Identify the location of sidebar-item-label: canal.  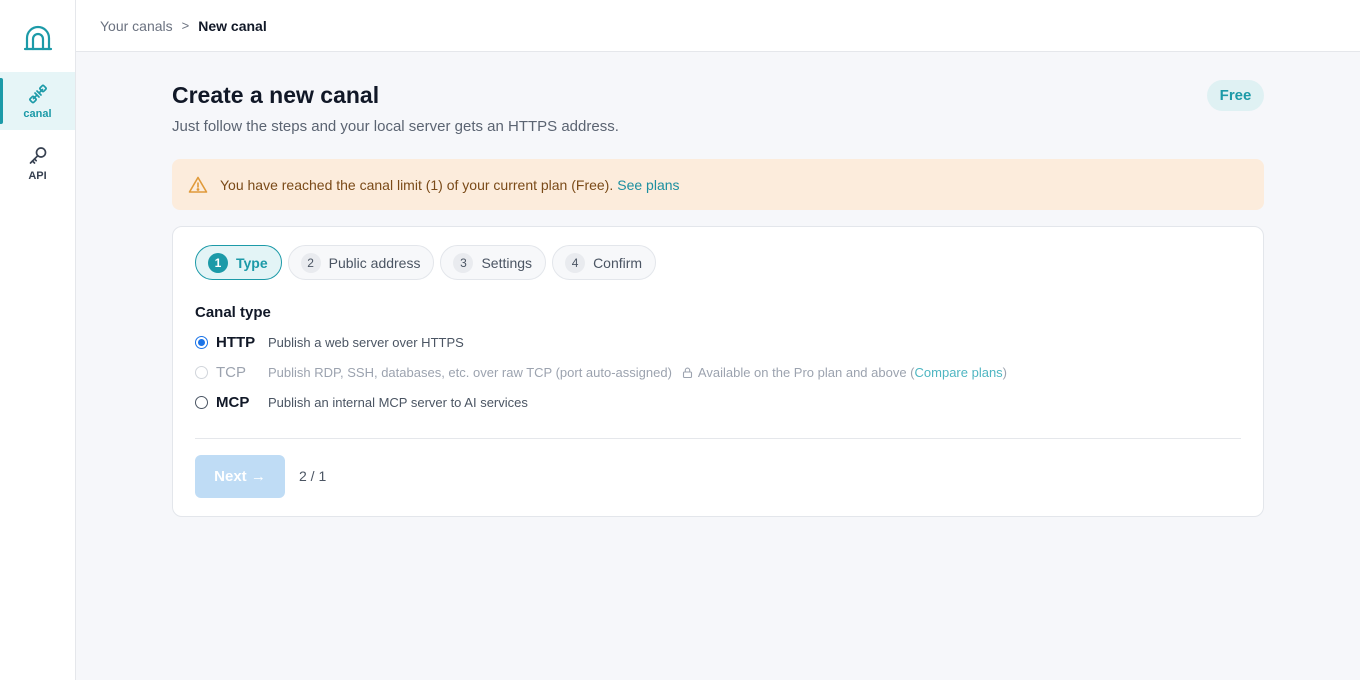
(37, 113).